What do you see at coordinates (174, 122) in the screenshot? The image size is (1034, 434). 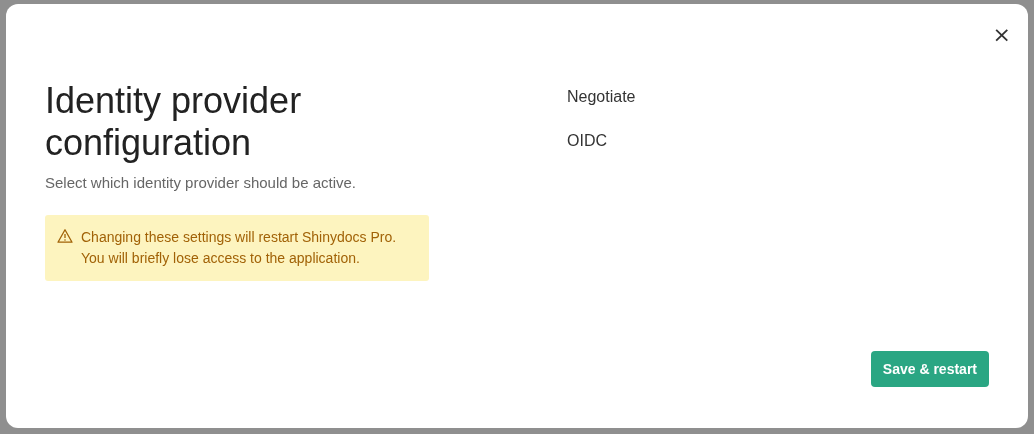 I see `dialog-title: Identity provider configuration` at bounding box center [174, 122].